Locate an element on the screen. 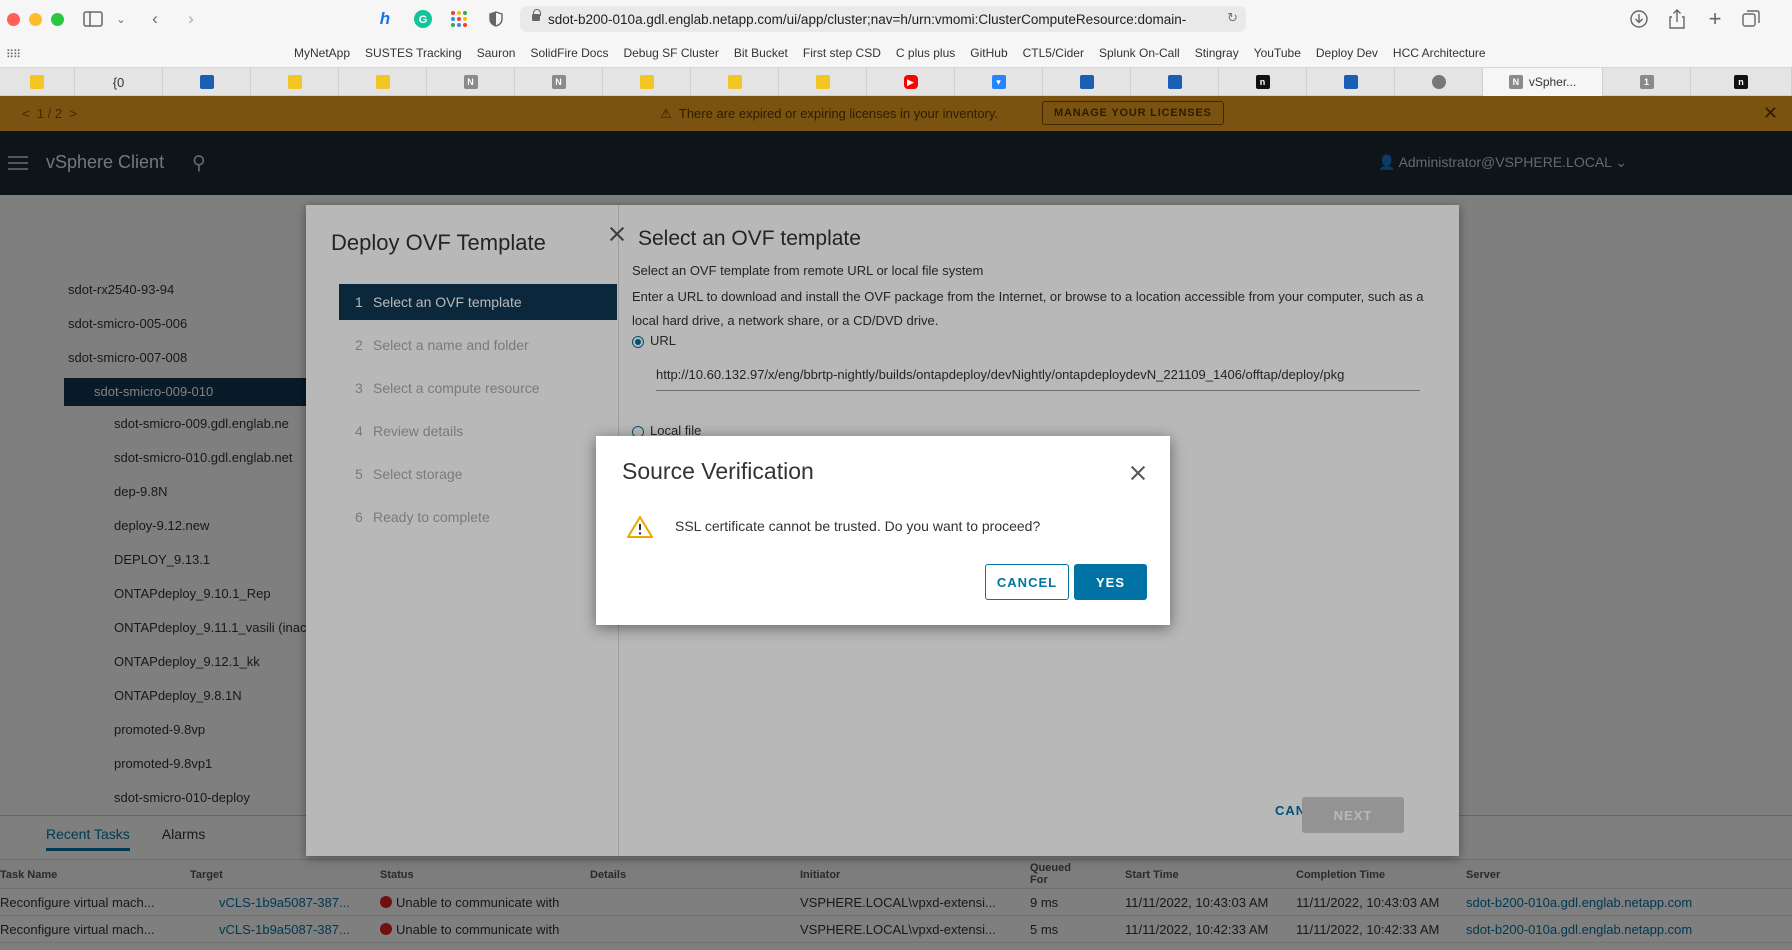 The width and height of the screenshot is (1792, 950). shield-icon is located at coordinates (496, 19).